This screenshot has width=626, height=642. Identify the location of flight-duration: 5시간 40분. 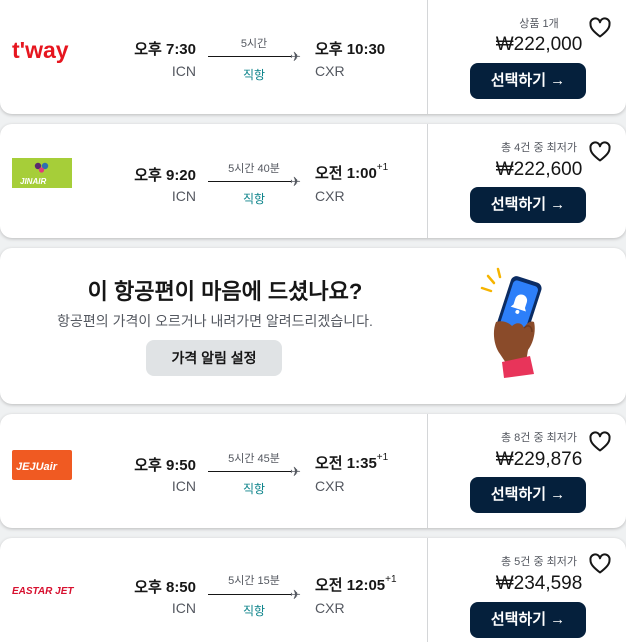
(254, 169).